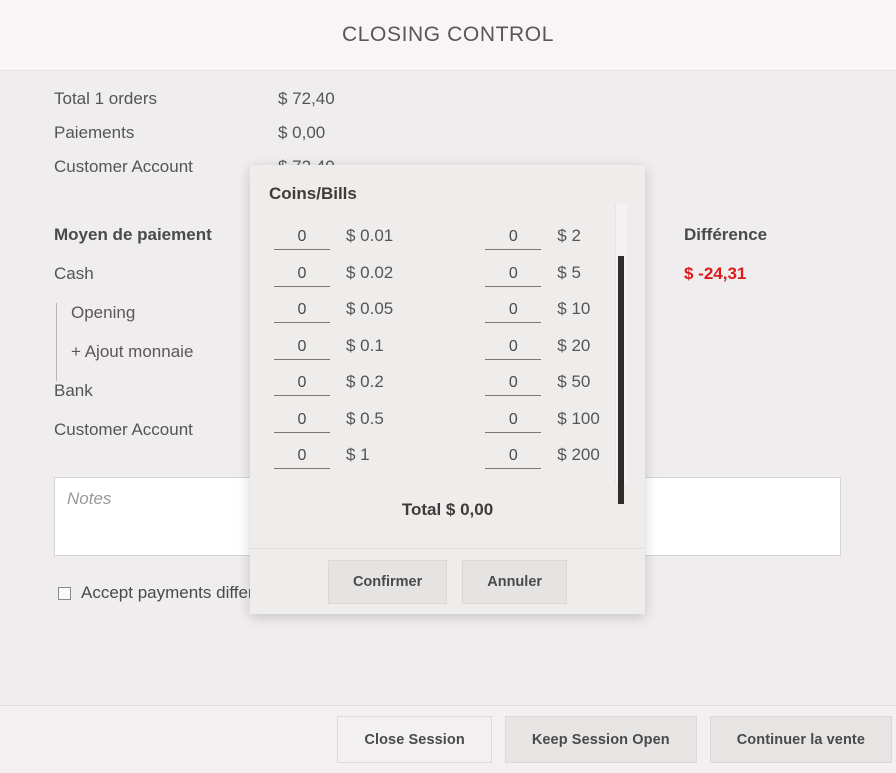  Describe the element at coordinates (306, 98) in the screenshot. I see `summary-value: $ 72,40` at that location.